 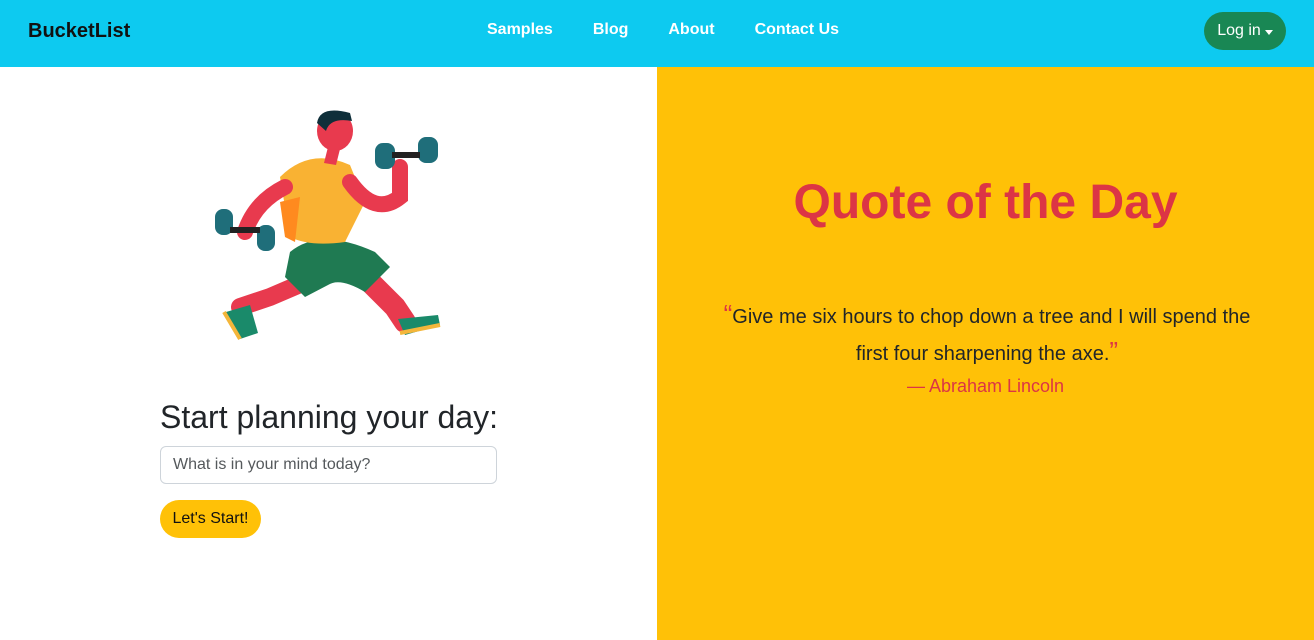 I want to click on plan-input, so click(x=328, y=465).